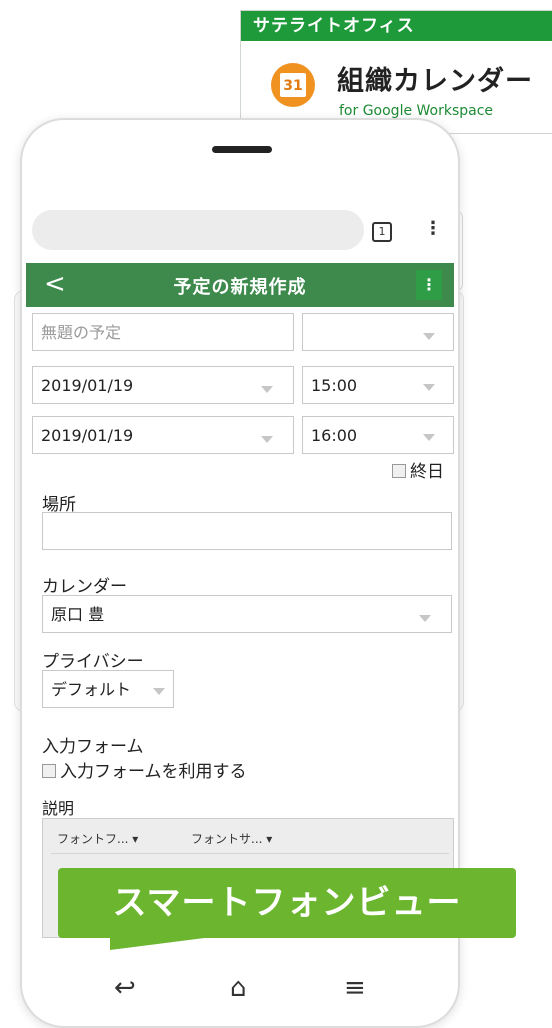 Image resolution: width=552 pixels, height=1028 pixels. Describe the element at coordinates (382, 232) in the screenshot. I see `tab-count-button: 1` at that location.